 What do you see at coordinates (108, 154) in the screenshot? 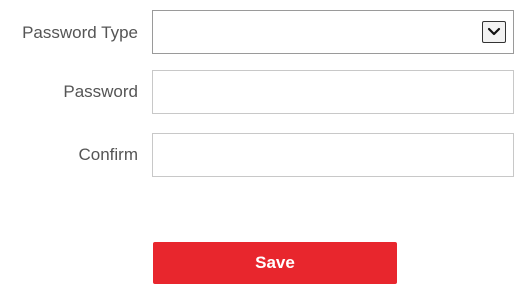
I see `confirm-label: Confirm` at bounding box center [108, 154].